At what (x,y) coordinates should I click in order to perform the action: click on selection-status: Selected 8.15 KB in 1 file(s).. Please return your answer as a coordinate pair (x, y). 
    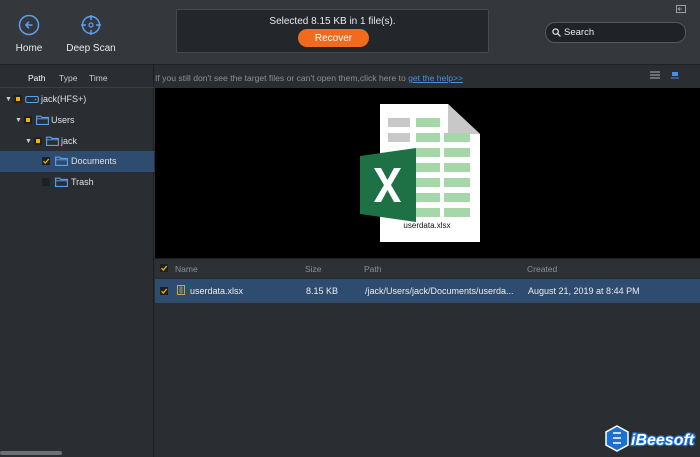
    Looking at the image, I should click on (332, 21).